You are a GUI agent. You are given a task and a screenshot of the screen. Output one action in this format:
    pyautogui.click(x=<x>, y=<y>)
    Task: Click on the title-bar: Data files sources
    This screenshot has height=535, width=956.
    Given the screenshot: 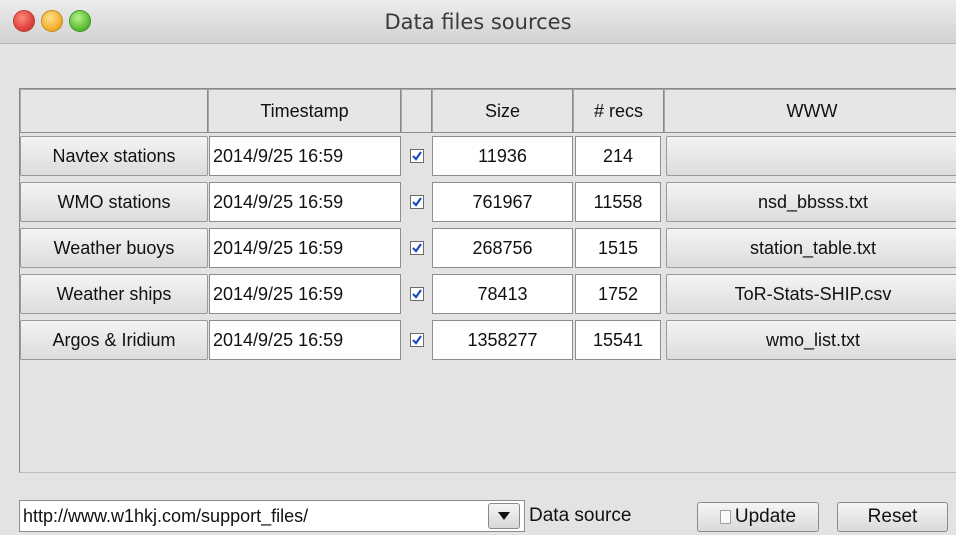 What is the action you would take?
    pyautogui.click(x=478, y=22)
    